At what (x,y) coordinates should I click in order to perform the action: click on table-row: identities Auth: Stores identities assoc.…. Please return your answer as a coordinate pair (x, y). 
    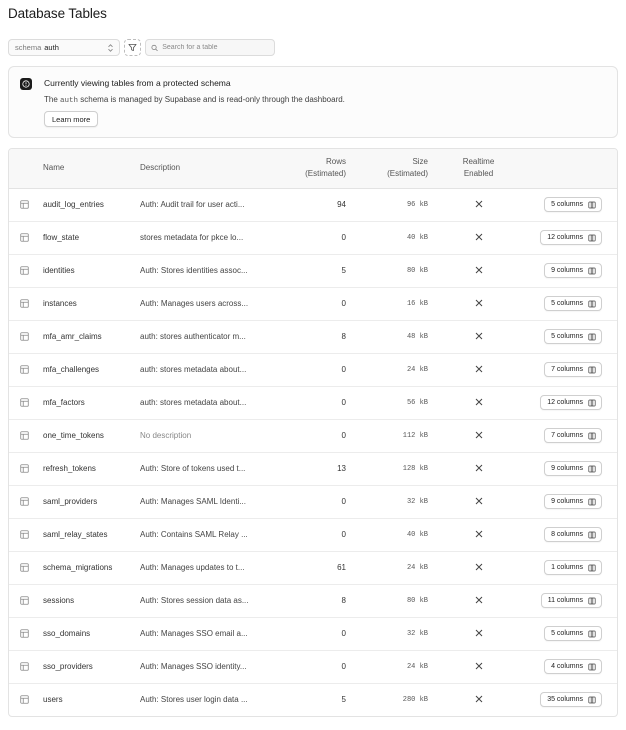
    Looking at the image, I should click on (313, 271).